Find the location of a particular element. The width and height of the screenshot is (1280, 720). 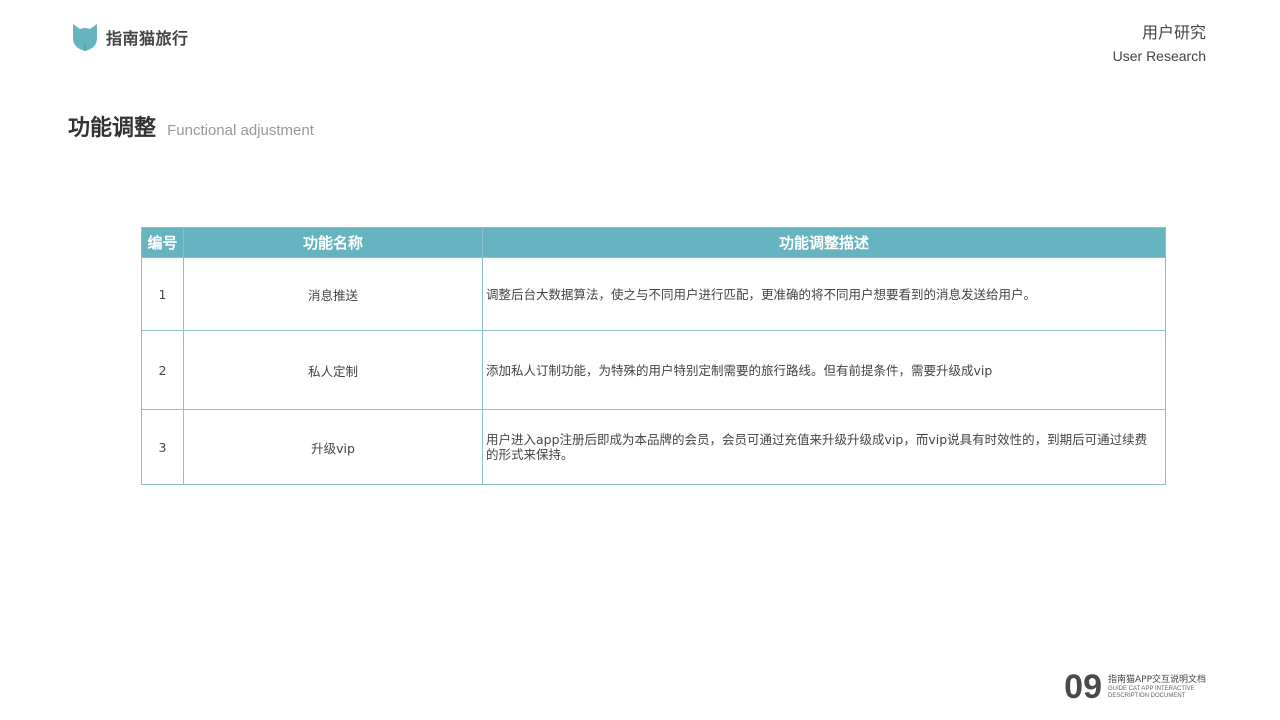

column-header-number: 编号 is located at coordinates (162, 242).